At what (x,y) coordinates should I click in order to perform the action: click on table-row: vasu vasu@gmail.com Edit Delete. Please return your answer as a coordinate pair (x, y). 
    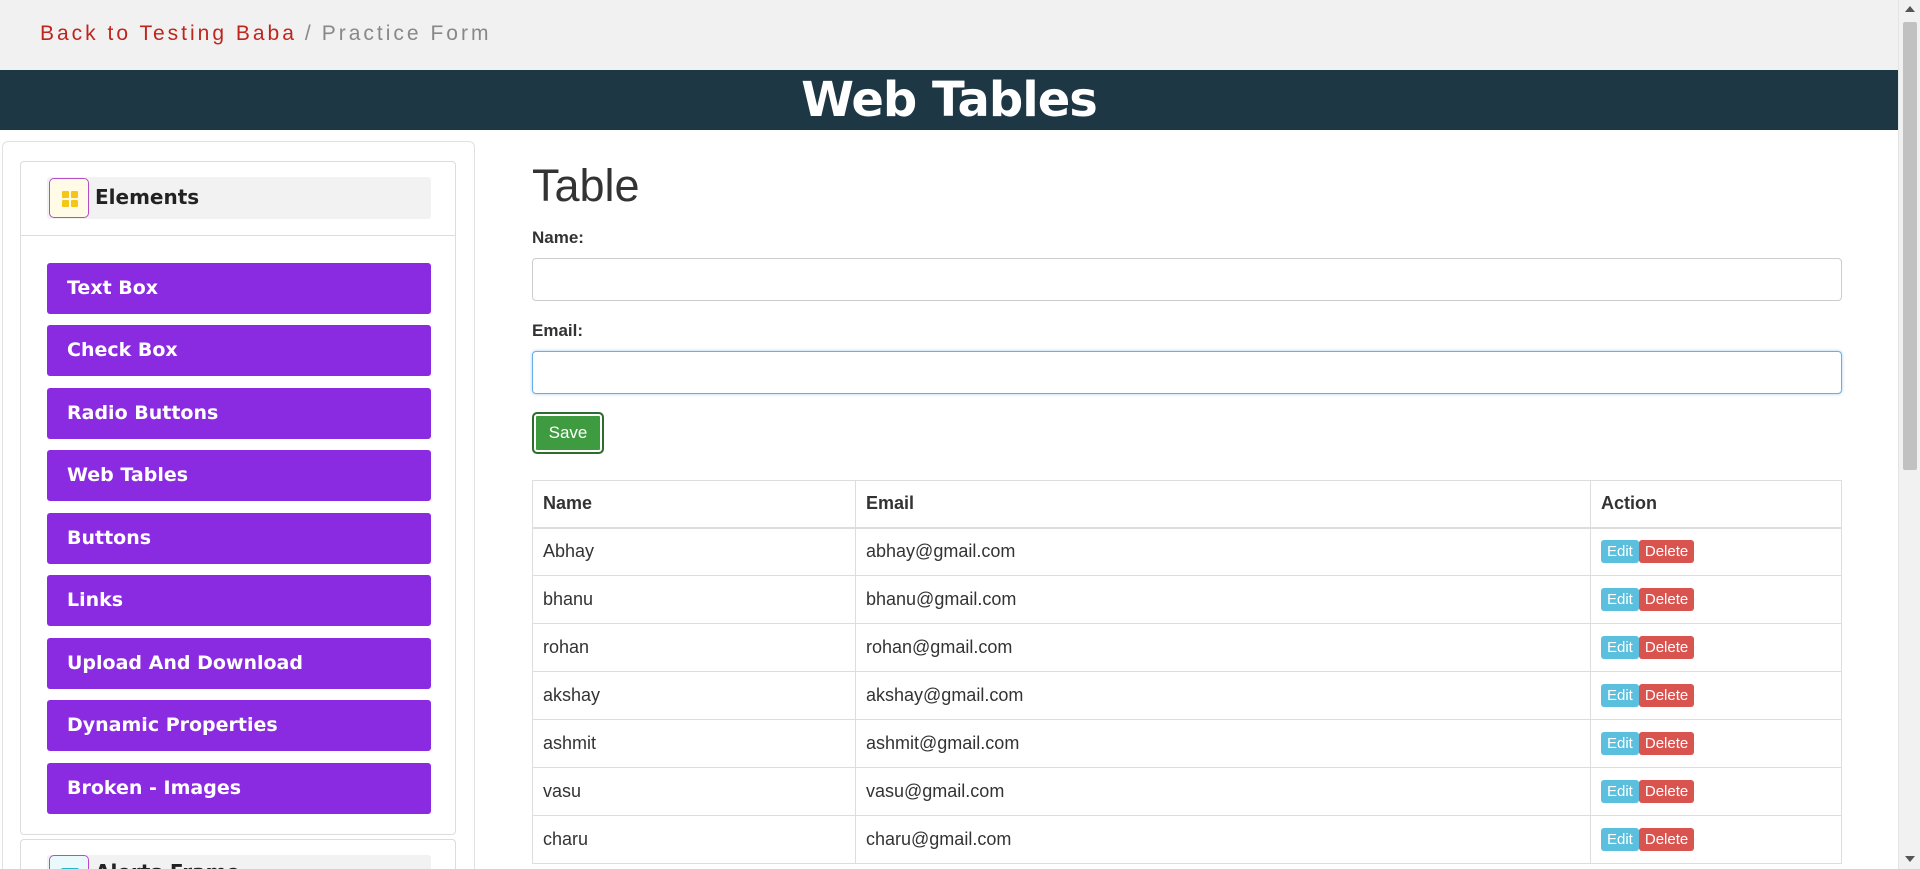
    Looking at the image, I should click on (1187, 791).